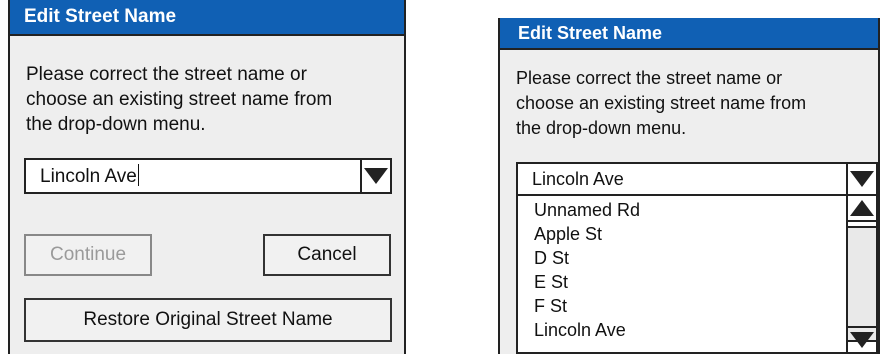 Image resolution: width=886 pixels, height=354 pixels. I want to click on cancel-button: Cancel, so click(327, 255).